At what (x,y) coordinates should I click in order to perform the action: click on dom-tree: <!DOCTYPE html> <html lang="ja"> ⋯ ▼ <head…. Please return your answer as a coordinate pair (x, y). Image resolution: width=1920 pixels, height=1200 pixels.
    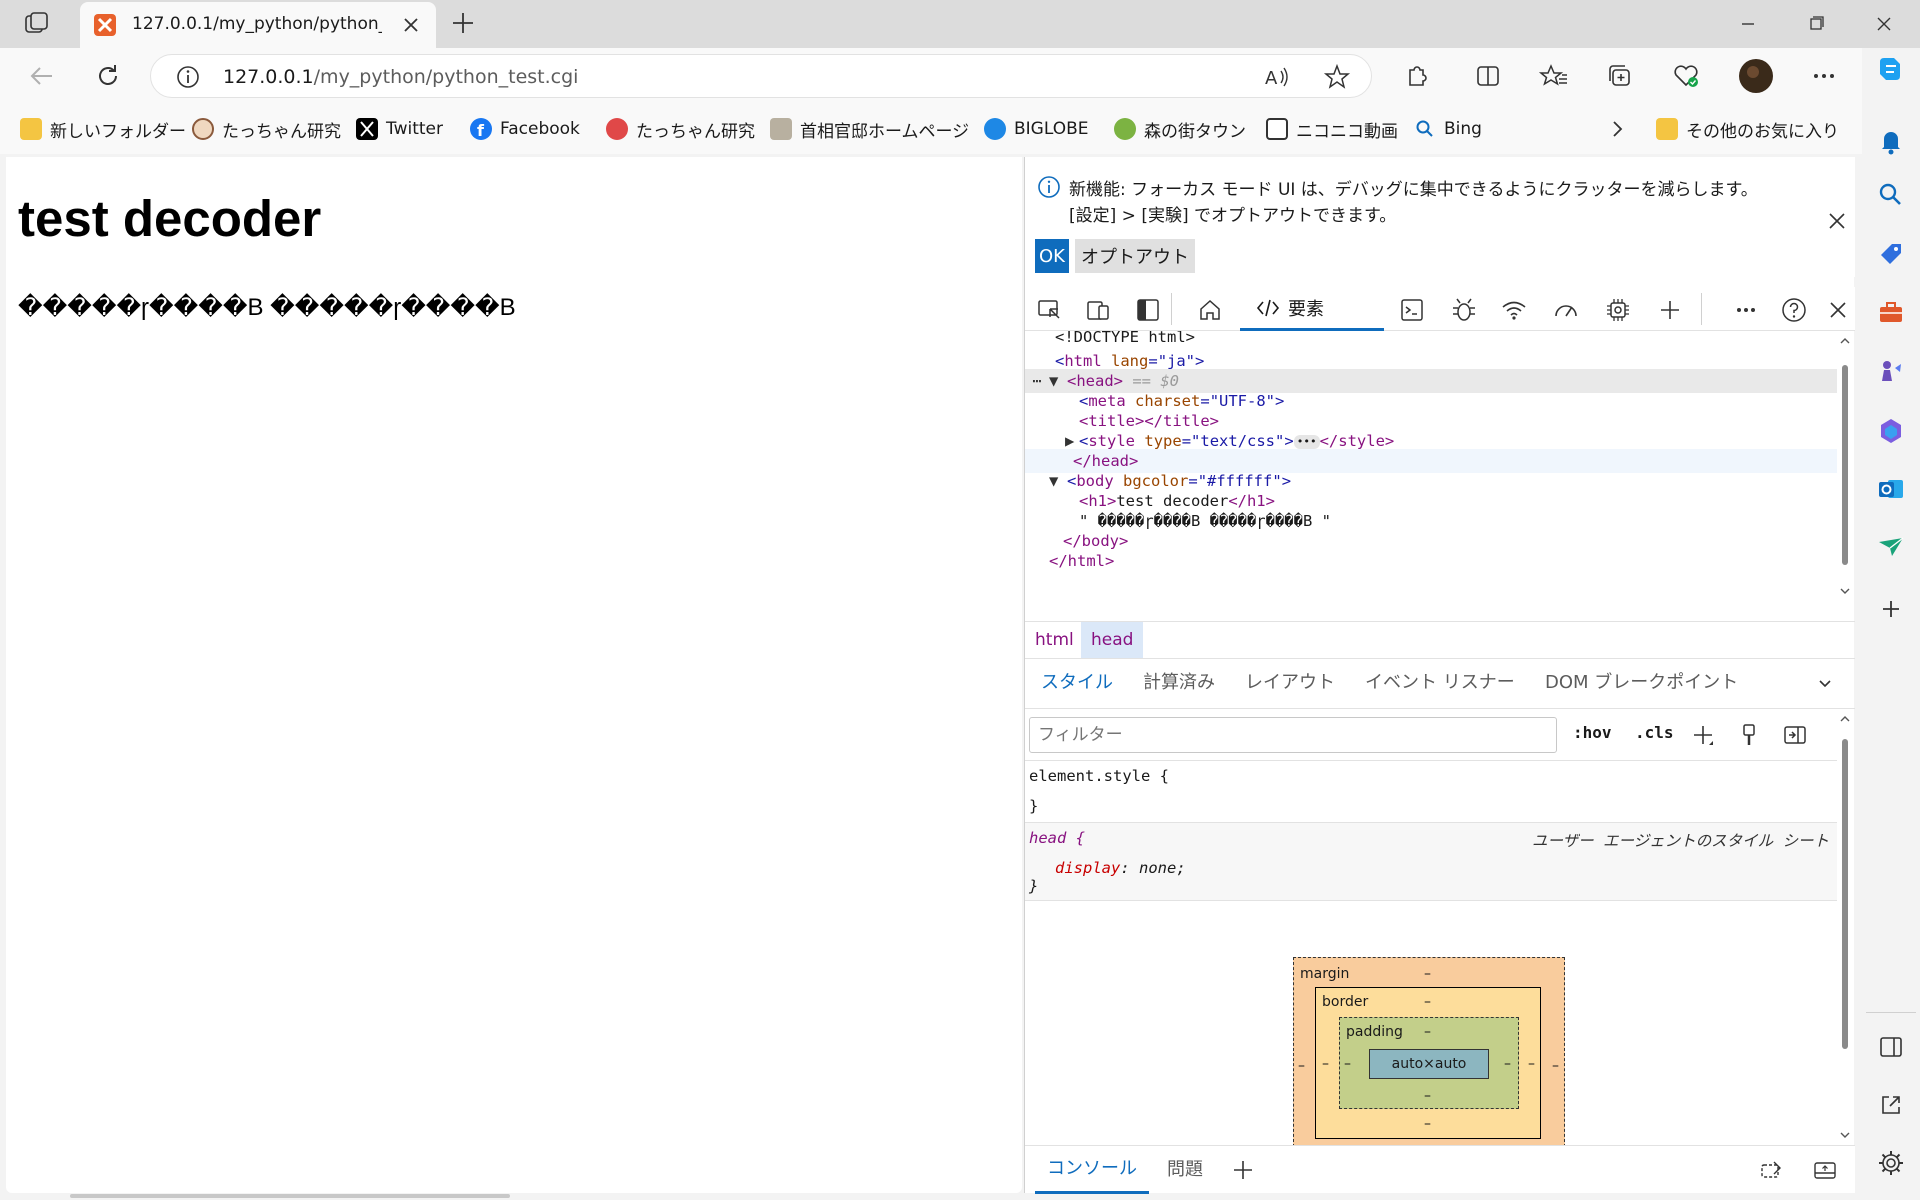
    Looking at the image, I should click on (1431, 479).